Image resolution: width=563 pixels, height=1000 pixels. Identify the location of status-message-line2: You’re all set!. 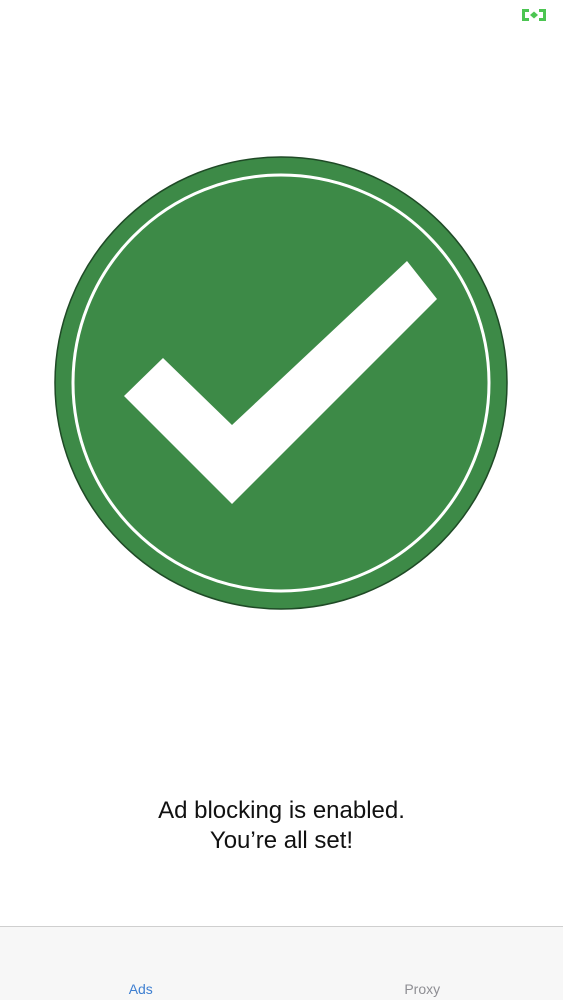
(281, 840).